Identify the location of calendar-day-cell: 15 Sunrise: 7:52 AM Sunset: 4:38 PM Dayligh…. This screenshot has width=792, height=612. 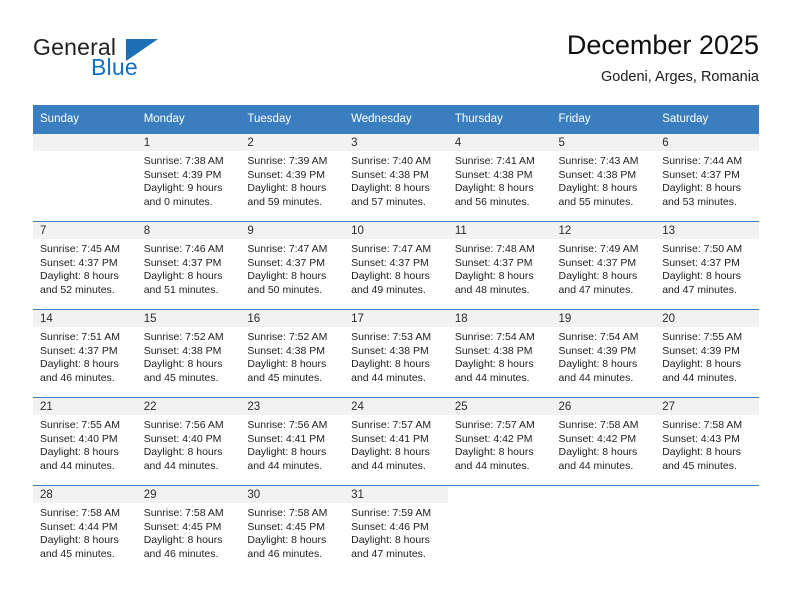
(188, 353).